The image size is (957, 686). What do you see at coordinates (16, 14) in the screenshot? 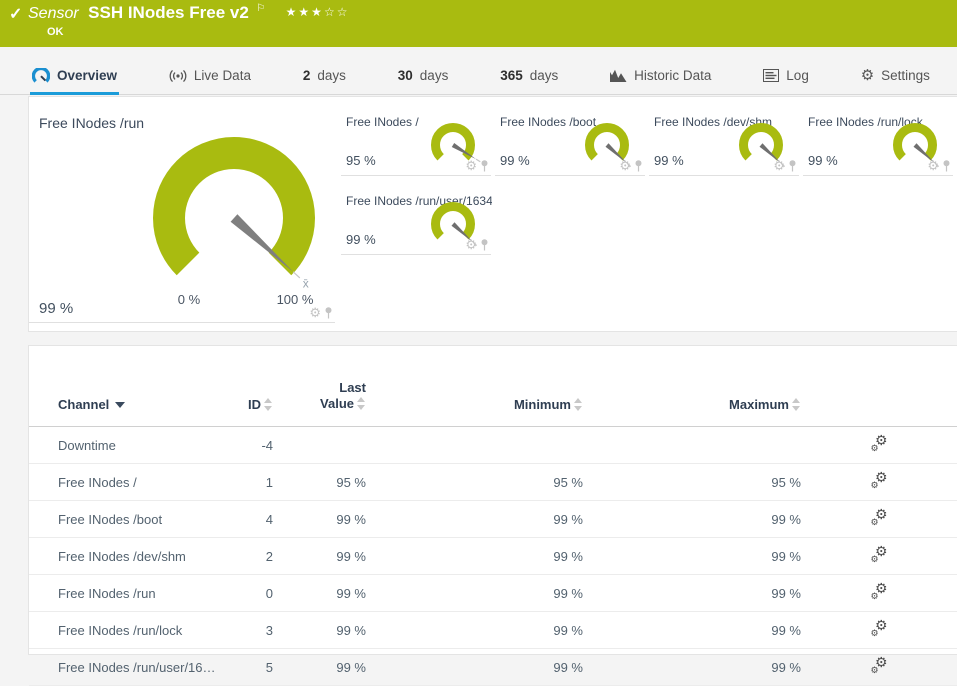
I see `status-check-icon: ✓` at bounding box center [16, 14].